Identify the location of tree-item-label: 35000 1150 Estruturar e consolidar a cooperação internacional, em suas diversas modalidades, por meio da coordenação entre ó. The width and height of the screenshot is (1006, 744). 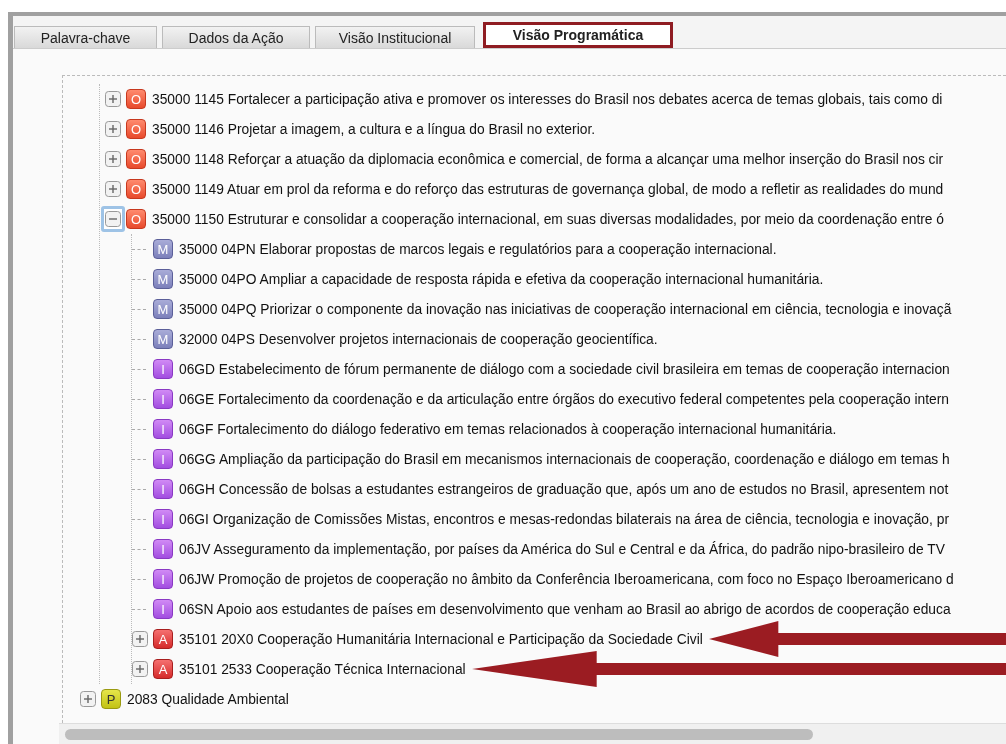
(548, 219).